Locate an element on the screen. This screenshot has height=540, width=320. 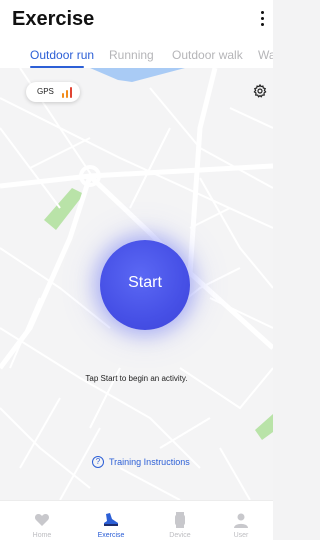
nav-label-home: Home is located at coordinates (42, 535).